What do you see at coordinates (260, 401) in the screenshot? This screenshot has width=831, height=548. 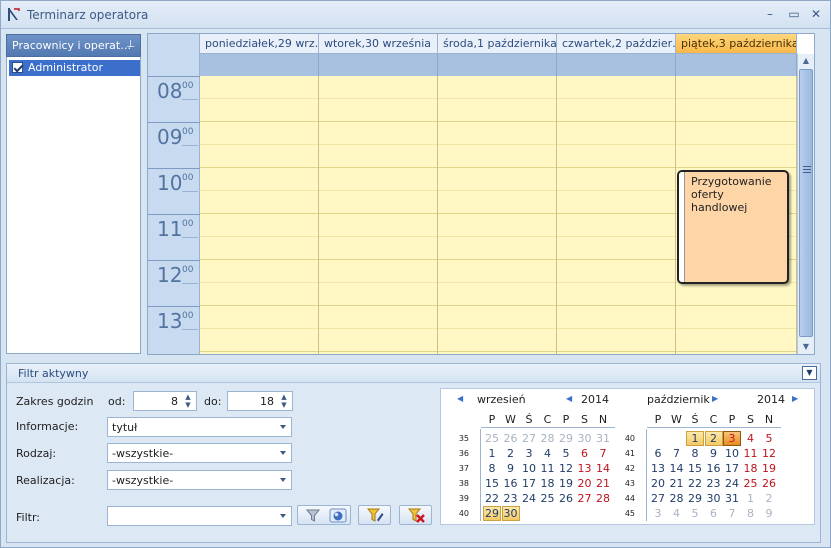 I see `hour-to-stepper: 18 ▲ ▼` at bounding box center [260, 401].